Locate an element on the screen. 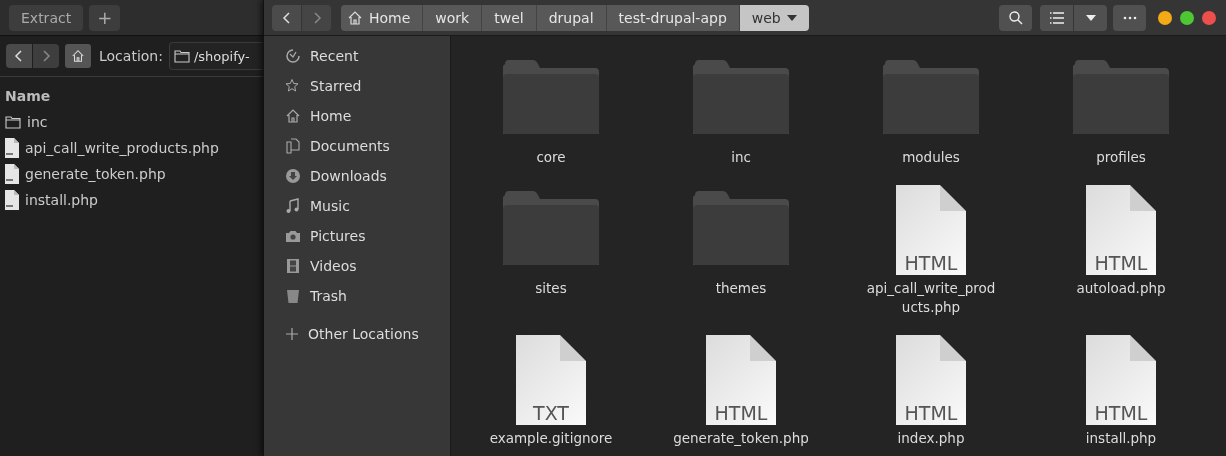 This screenshot has height=456, width=1226. search-button is located at coordinates (1015, 17).